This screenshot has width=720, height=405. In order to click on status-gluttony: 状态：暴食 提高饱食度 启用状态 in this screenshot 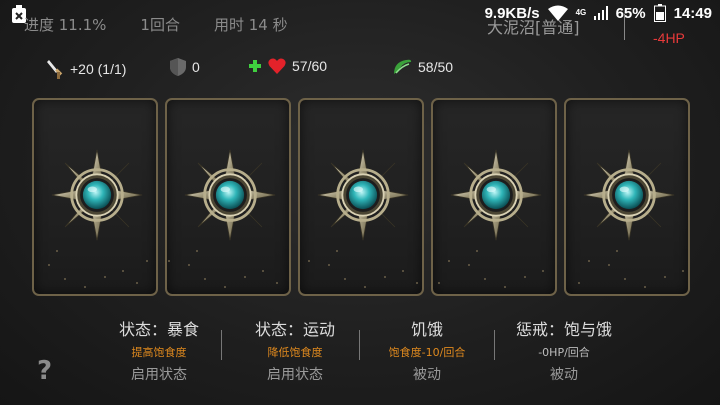, I will do `click(159, 350)`.